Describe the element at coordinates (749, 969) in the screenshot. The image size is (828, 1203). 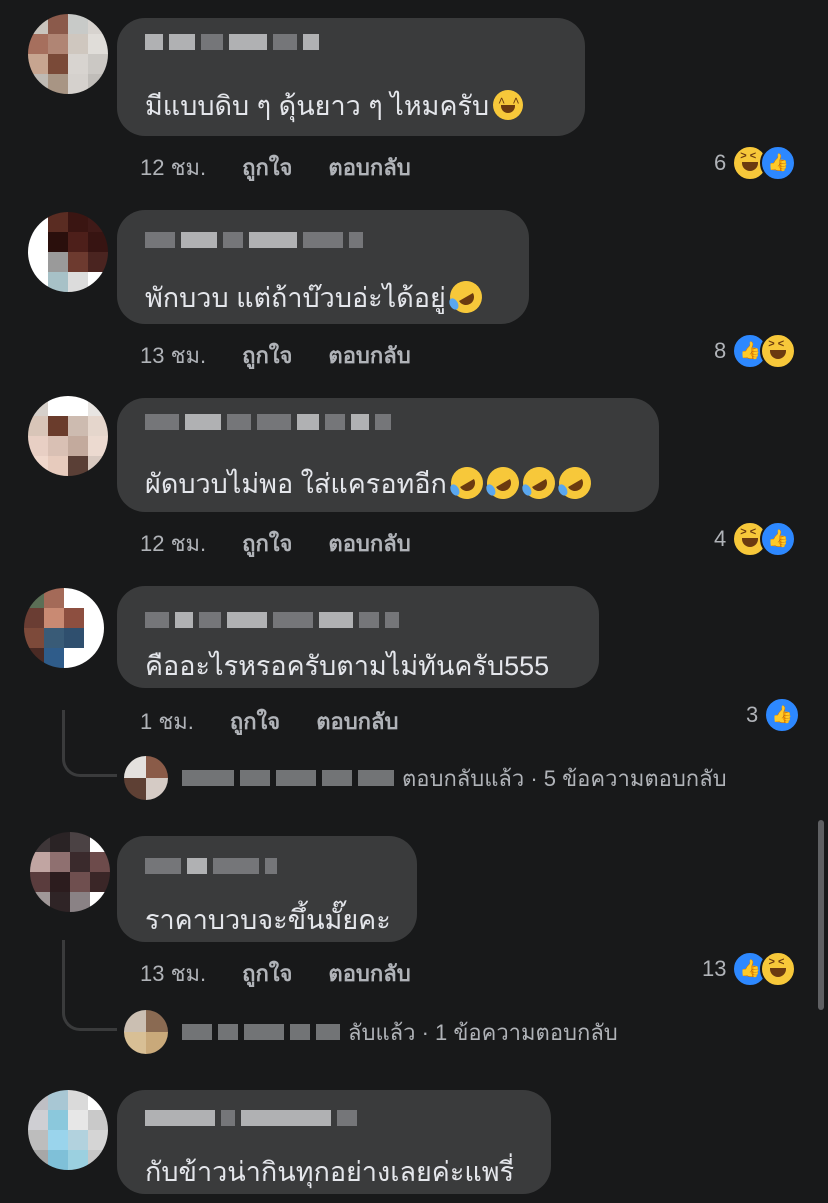
I see `reaction-summary: 13 👍` at that location.